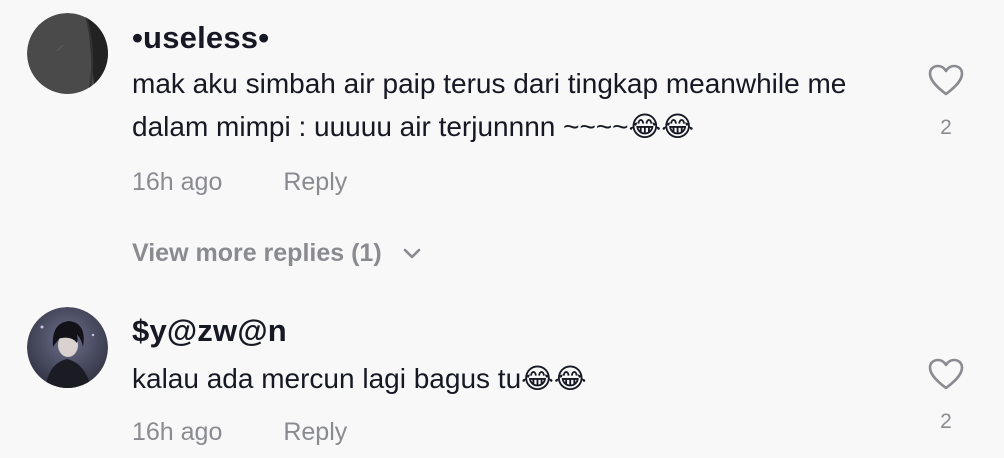 The width and height of the screenshot is (1004, 458). Describe the element at coordinates (257, 253) in the screenshot. I see `view-more-replies-label: View more replies (1)` at that location.